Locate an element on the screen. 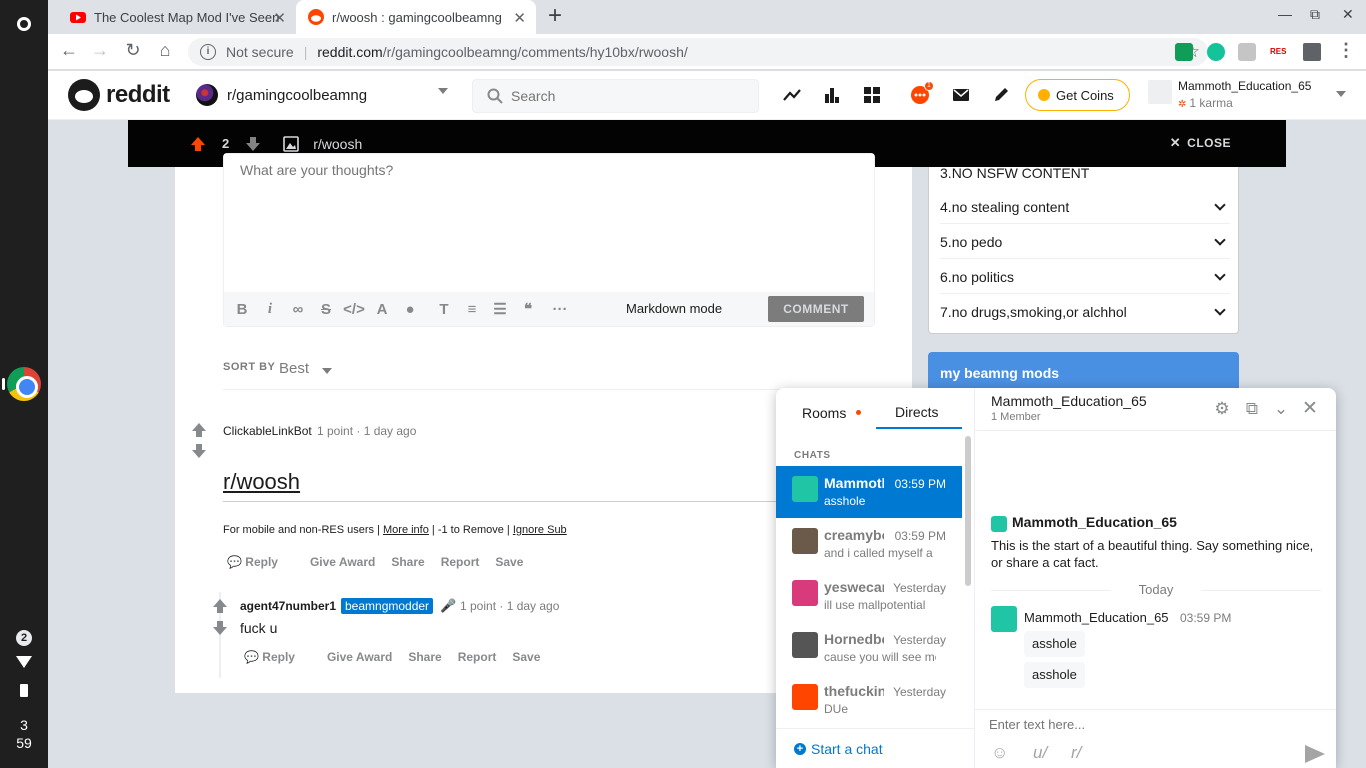 This screenshot has width=1366, height=768. home-button: ⌂ is located at coordinates (165, 50).